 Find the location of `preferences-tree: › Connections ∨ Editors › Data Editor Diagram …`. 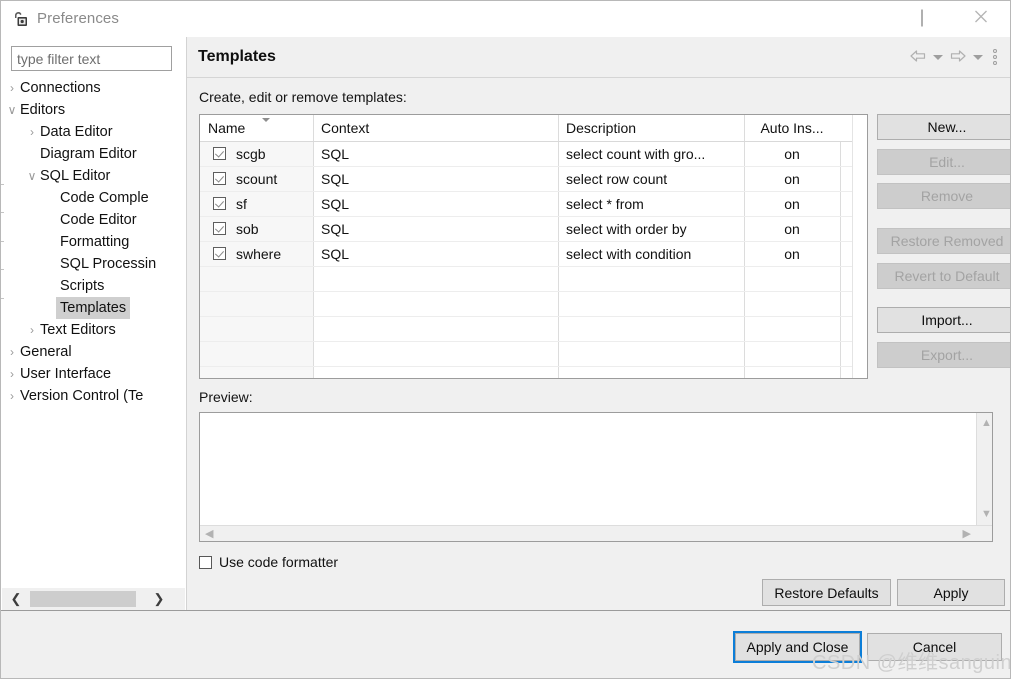

preferences-tree: › Connections ∨ Editors › Data Editor Diagram … is located at coordinates (93, 335).